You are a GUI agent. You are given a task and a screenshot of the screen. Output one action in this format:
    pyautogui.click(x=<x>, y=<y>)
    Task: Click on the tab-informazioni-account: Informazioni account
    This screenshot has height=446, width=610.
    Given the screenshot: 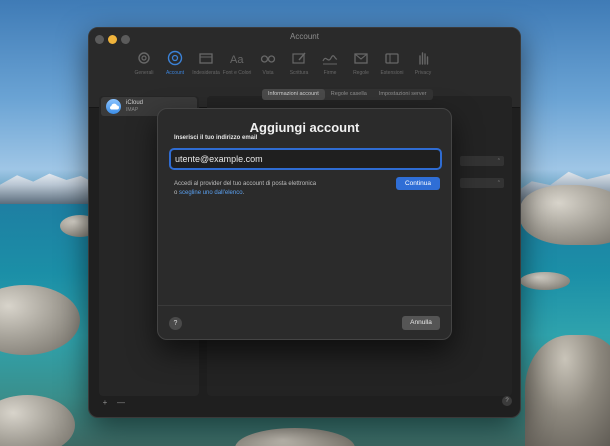 What is the action you would take?
    pyautogui.click(x=293, y=94)
    